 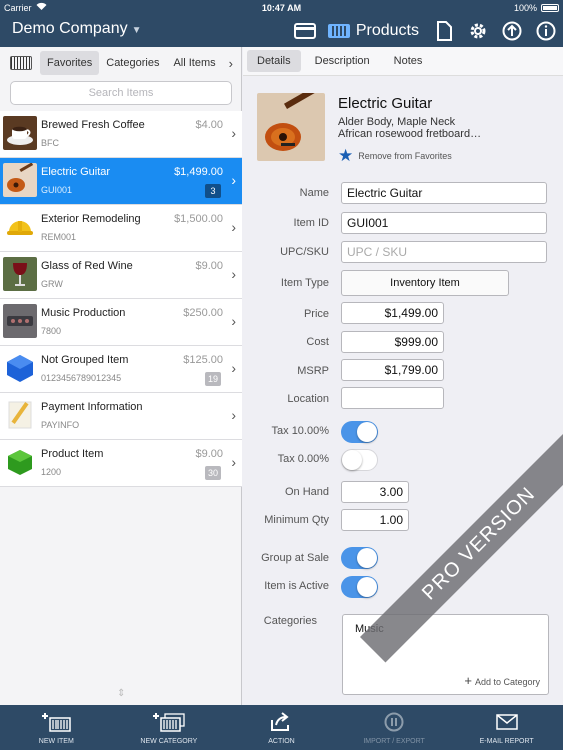 I want to click on remove-favorite-label: Remove from Favorites, so click(x=405, y=156).